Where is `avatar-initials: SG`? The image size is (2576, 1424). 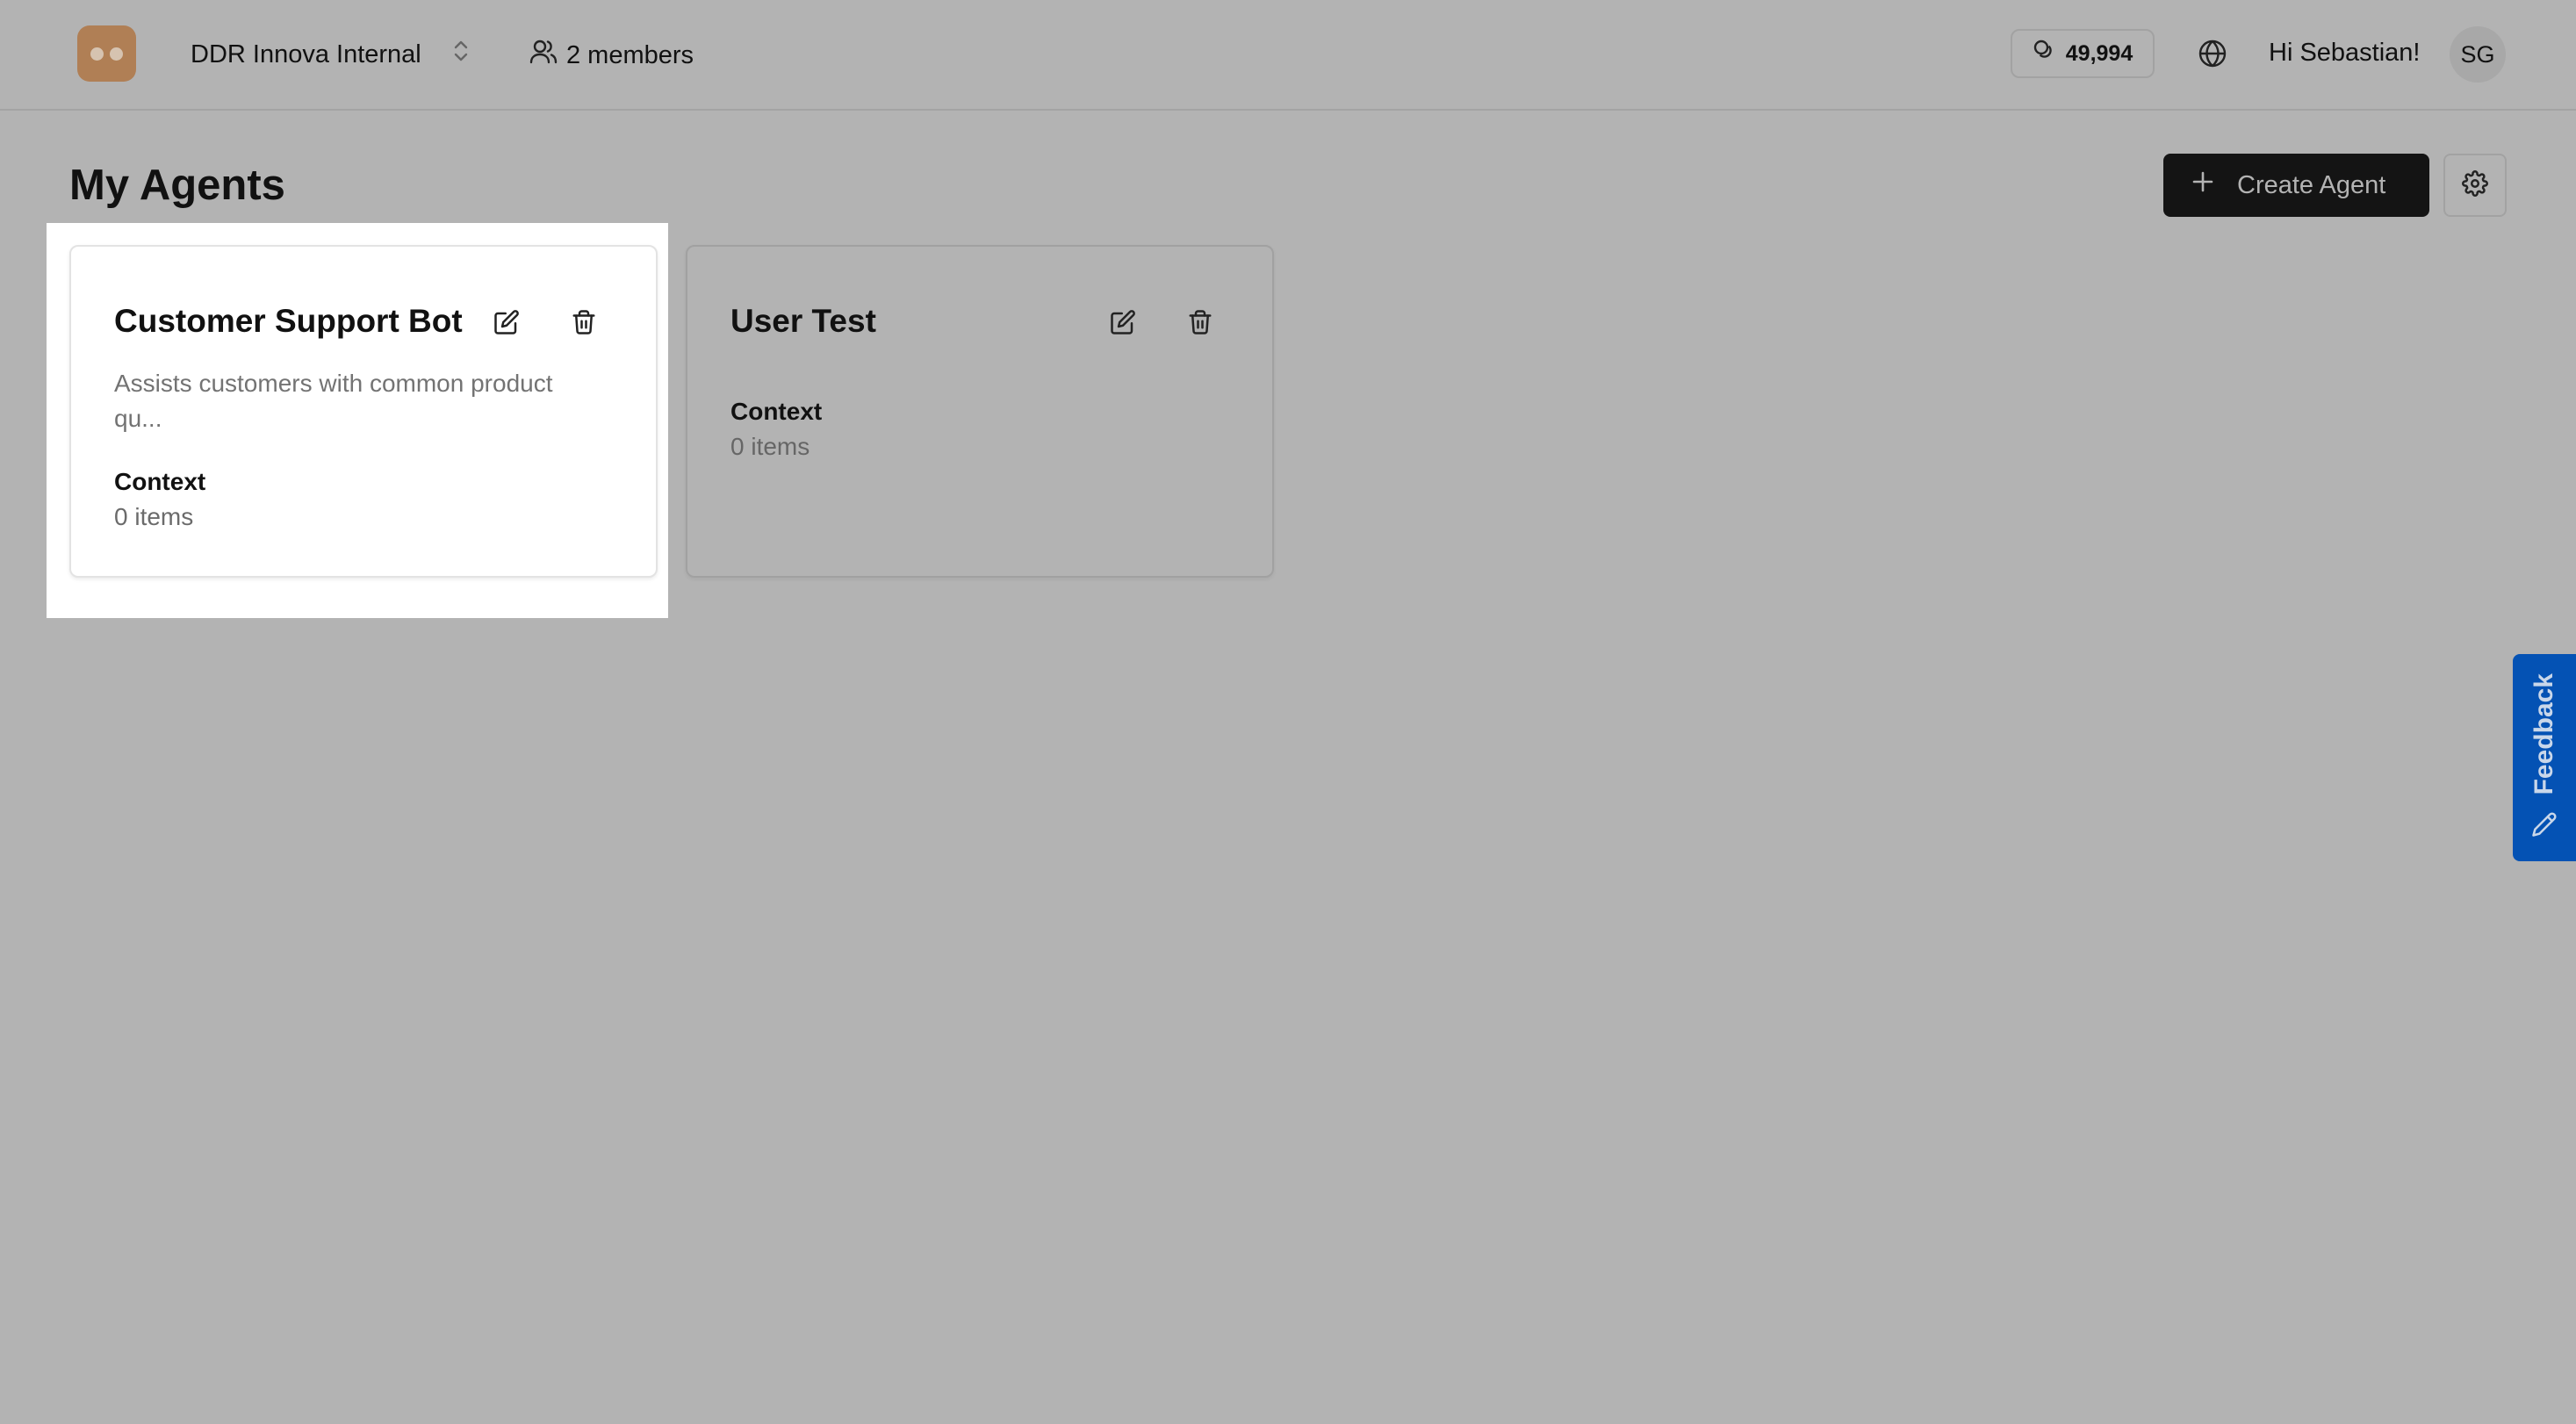
avatar-initials: SG is located at coordinates (2477, 54).